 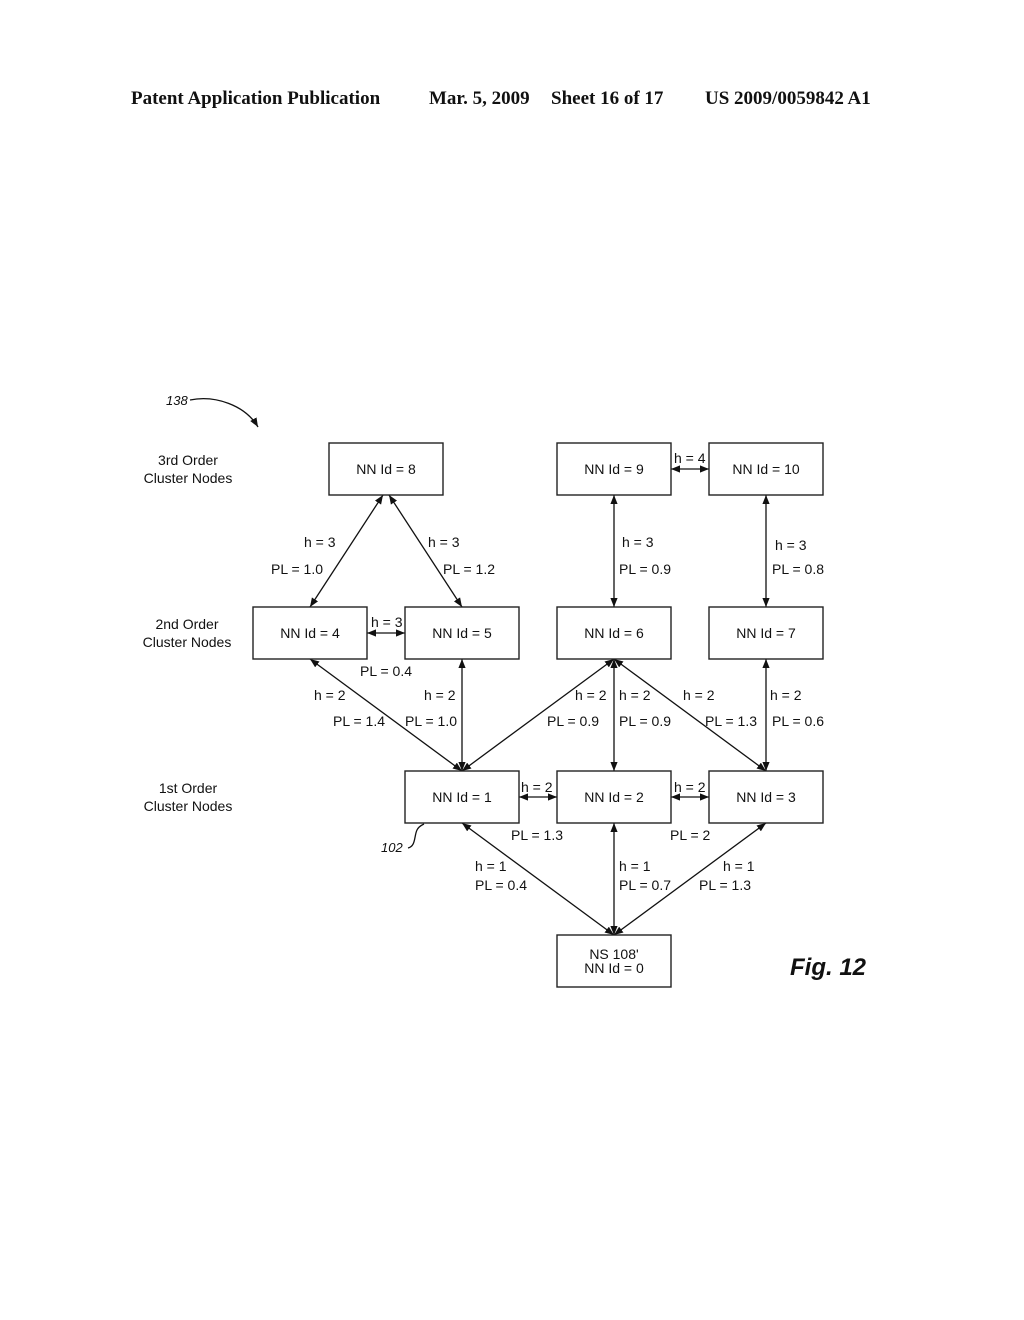 What do you see at coordinates (187, 633) in the screenshot?
I see `row-label-2nd-order: 2nd Order Cluster Nodes` at bounding box center [187, 633].